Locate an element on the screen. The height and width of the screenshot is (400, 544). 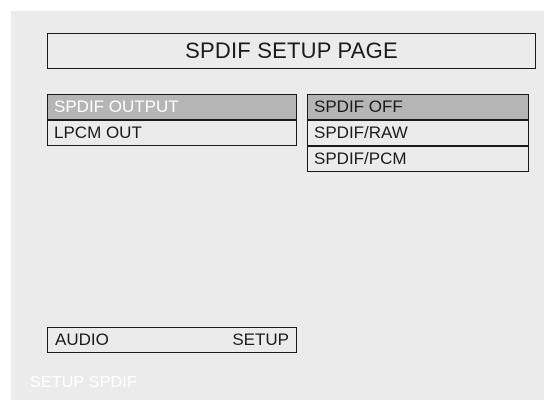
right-submenu: SPDIF OFF SPDIF/RAW SPDIF/PCM is located at coordinates (418, 133).